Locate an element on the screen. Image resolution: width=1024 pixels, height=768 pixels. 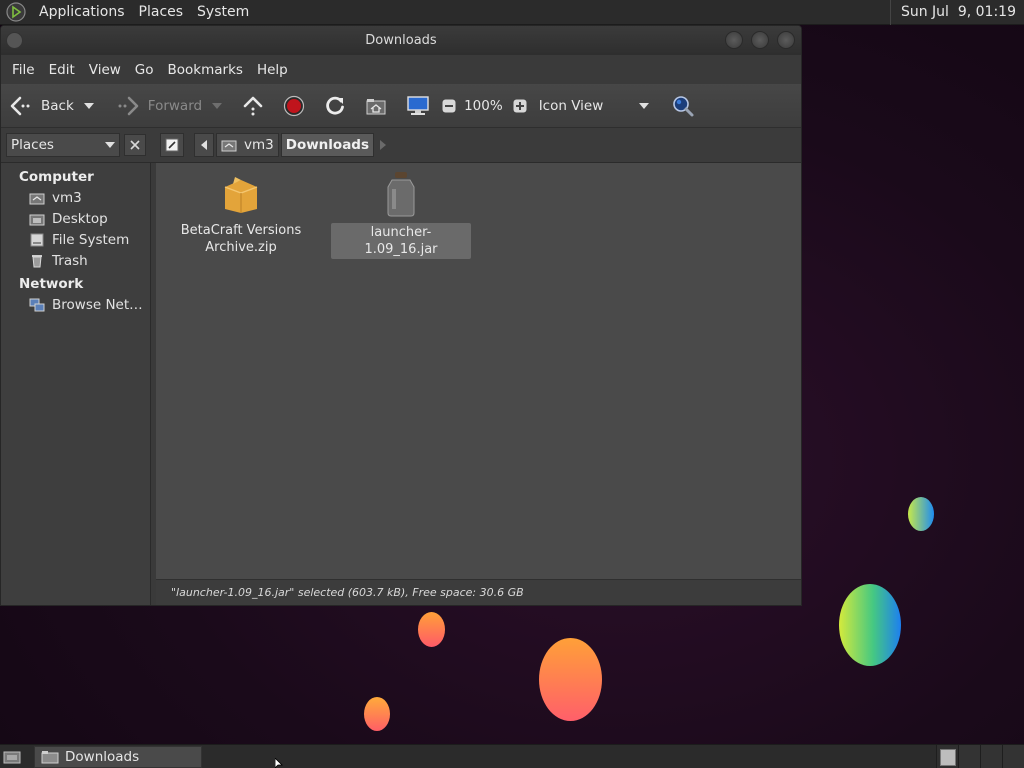
back-button: Back is located at coordinates (51, 106).